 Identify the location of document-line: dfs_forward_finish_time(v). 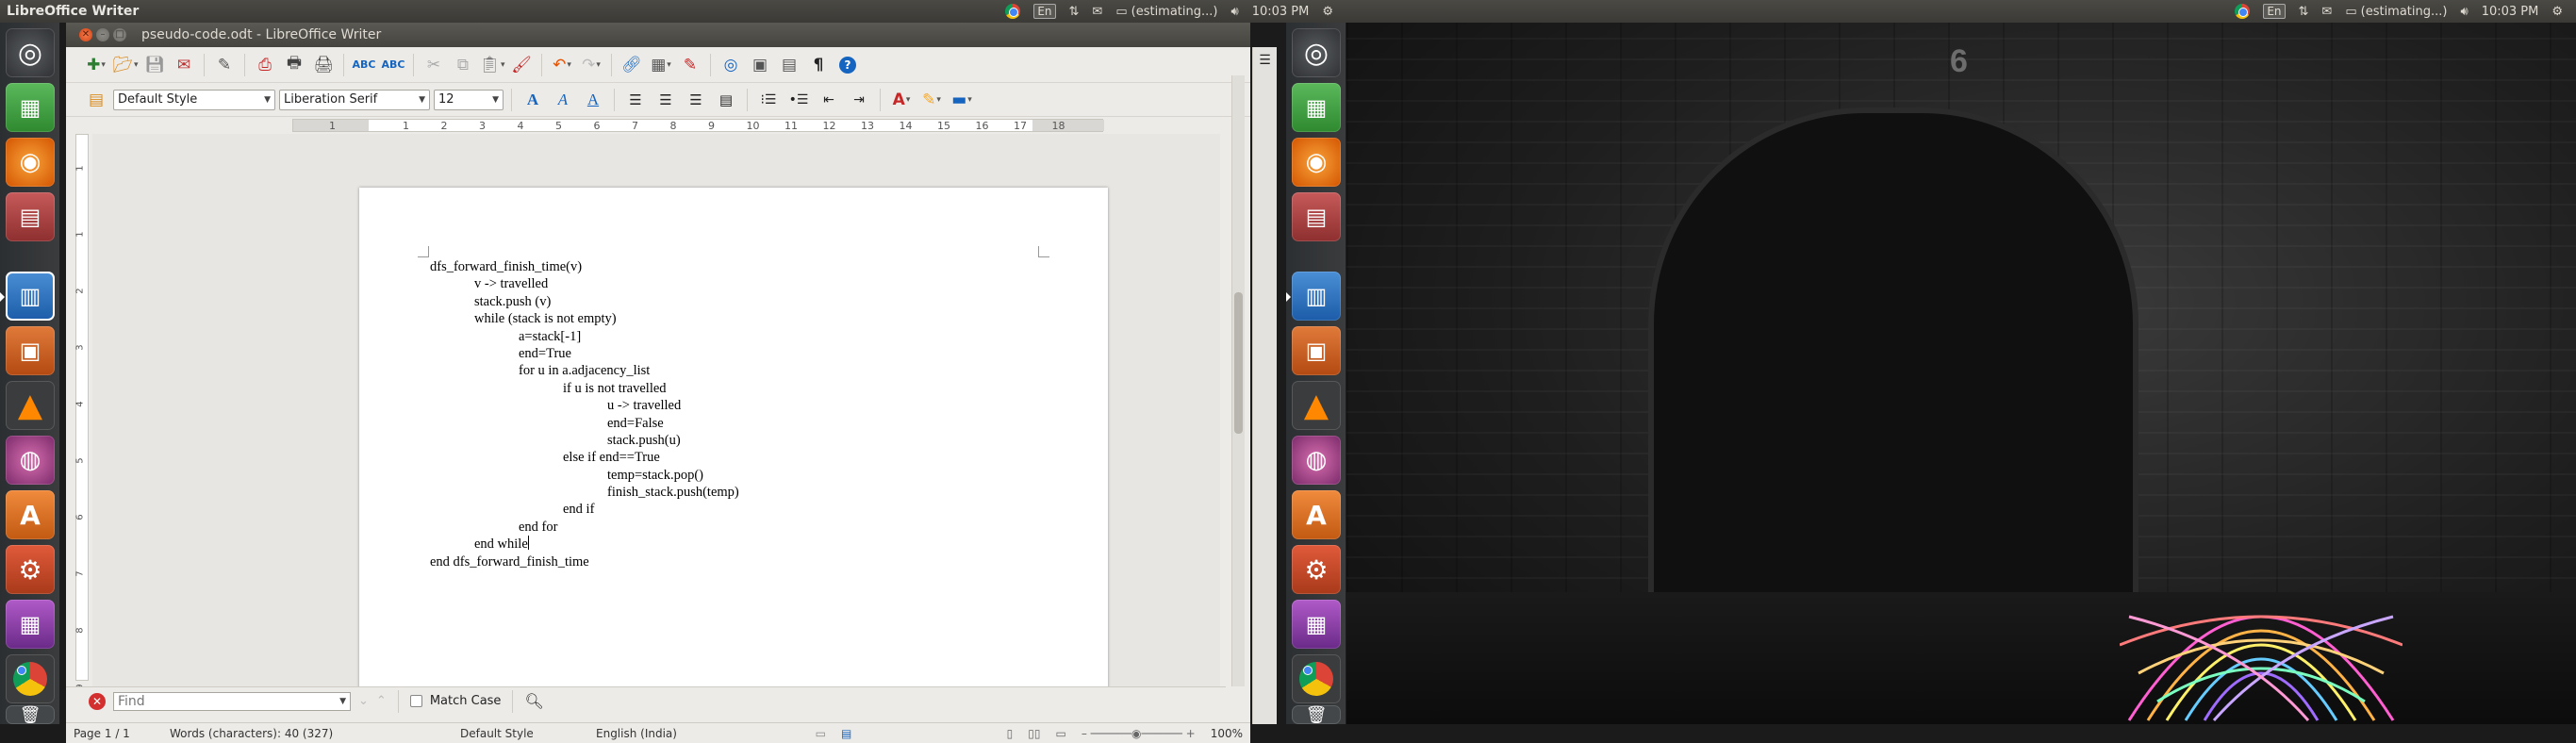
(584, 266).